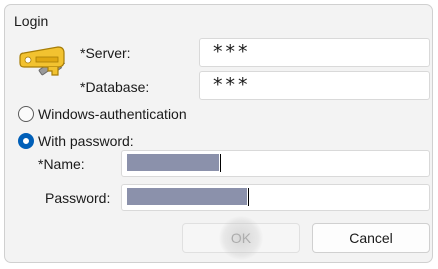 This screenshot has width=438, height=269. I want to click on name-caret, so click(220, 163).